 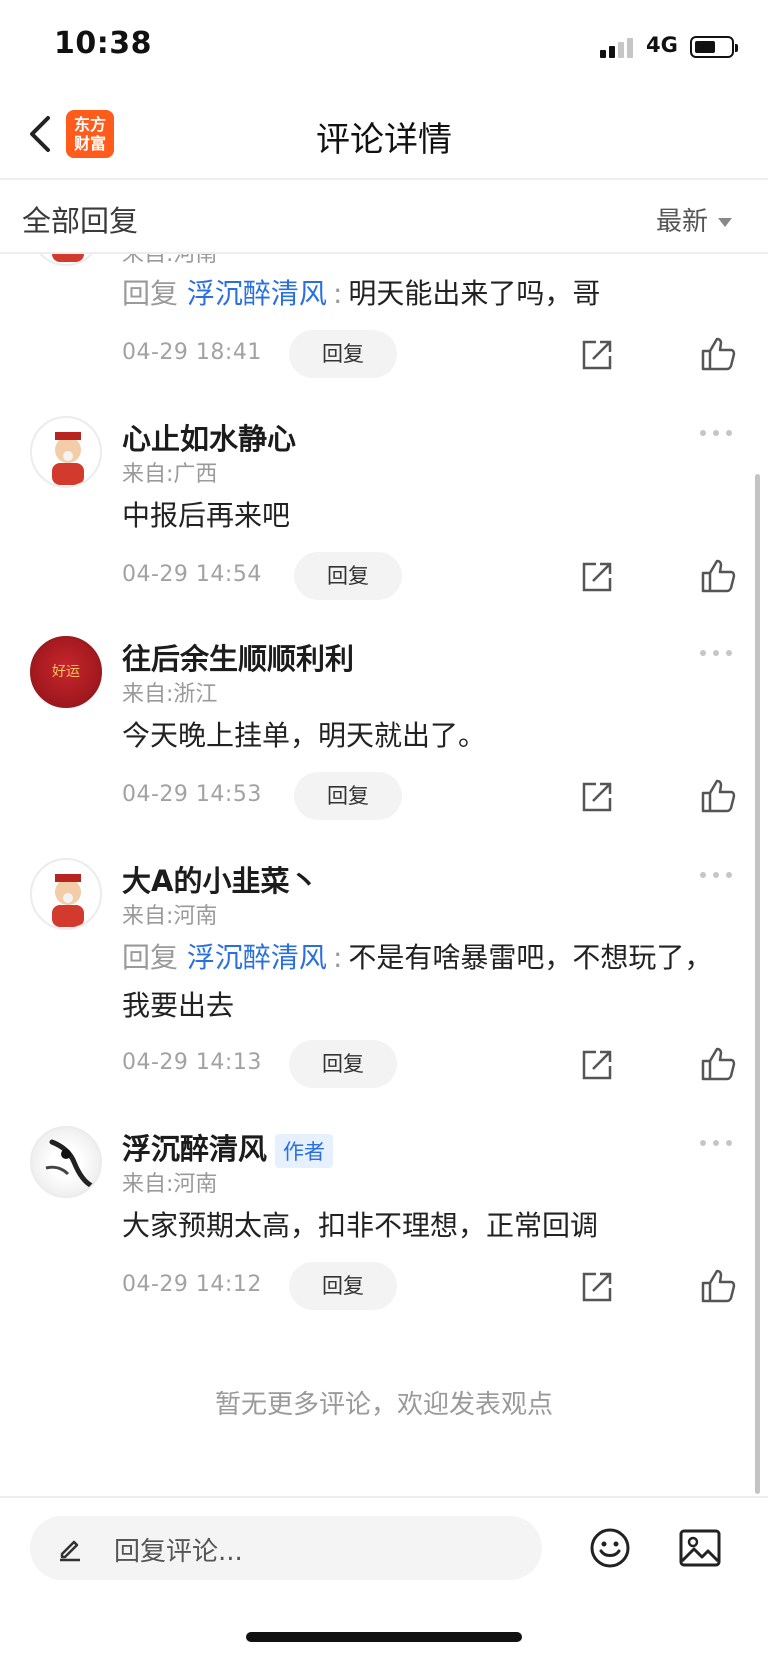 I want to click on comment-body: 明天能出来了吗，哥, so click(x=474, y=293).